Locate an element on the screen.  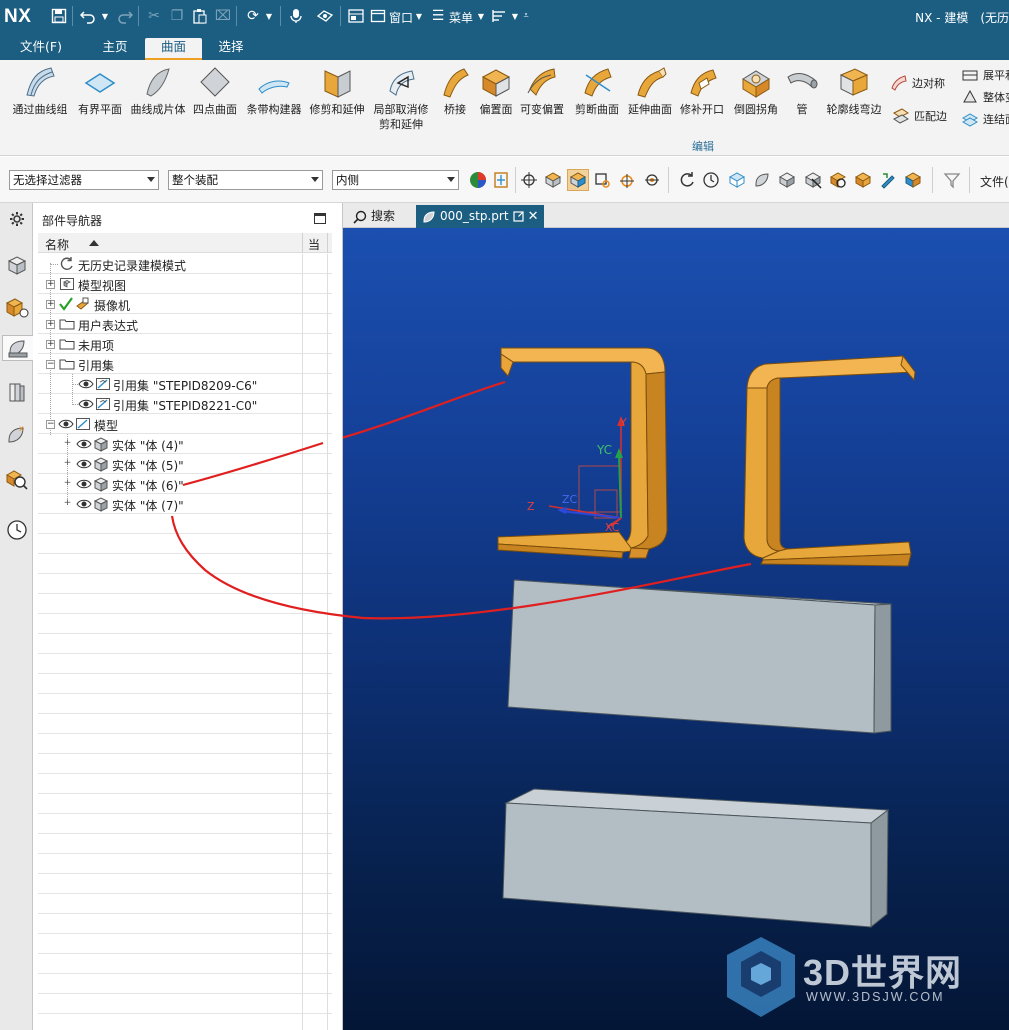
join-face-button: 连结面 is located at coordinates (985, 119).